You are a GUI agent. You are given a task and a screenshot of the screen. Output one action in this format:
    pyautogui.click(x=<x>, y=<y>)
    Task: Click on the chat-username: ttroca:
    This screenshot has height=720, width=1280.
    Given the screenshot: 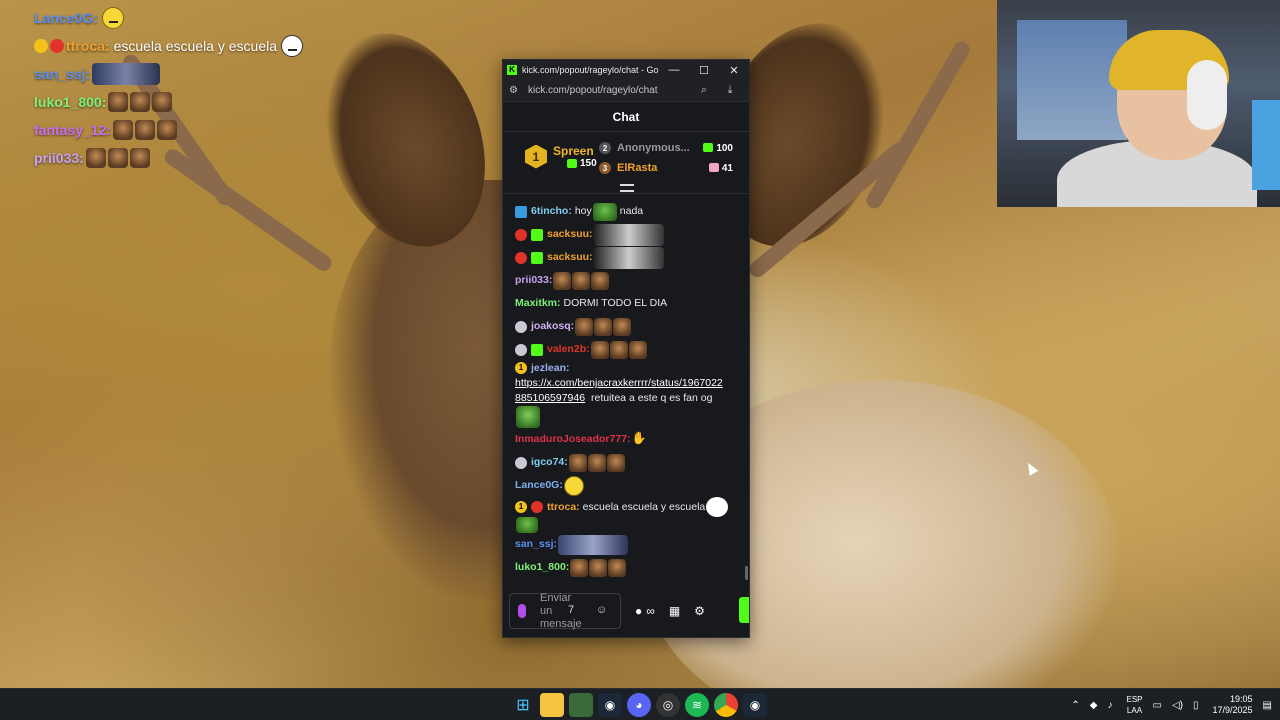 What is the action you would take?
    pyautogui.click(x=563, y=507)
    